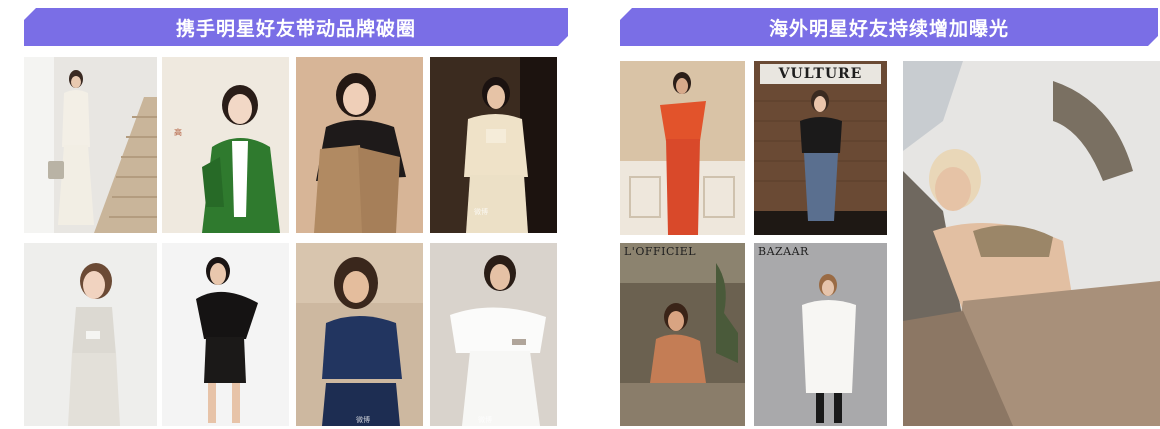 Image resolution: width=1160 pixels, height=429 pixels. What do you see at coordinates (90, 145) in the screenshot?
I see `photo-celebrity-staircase` at bounding box center [90, 145].